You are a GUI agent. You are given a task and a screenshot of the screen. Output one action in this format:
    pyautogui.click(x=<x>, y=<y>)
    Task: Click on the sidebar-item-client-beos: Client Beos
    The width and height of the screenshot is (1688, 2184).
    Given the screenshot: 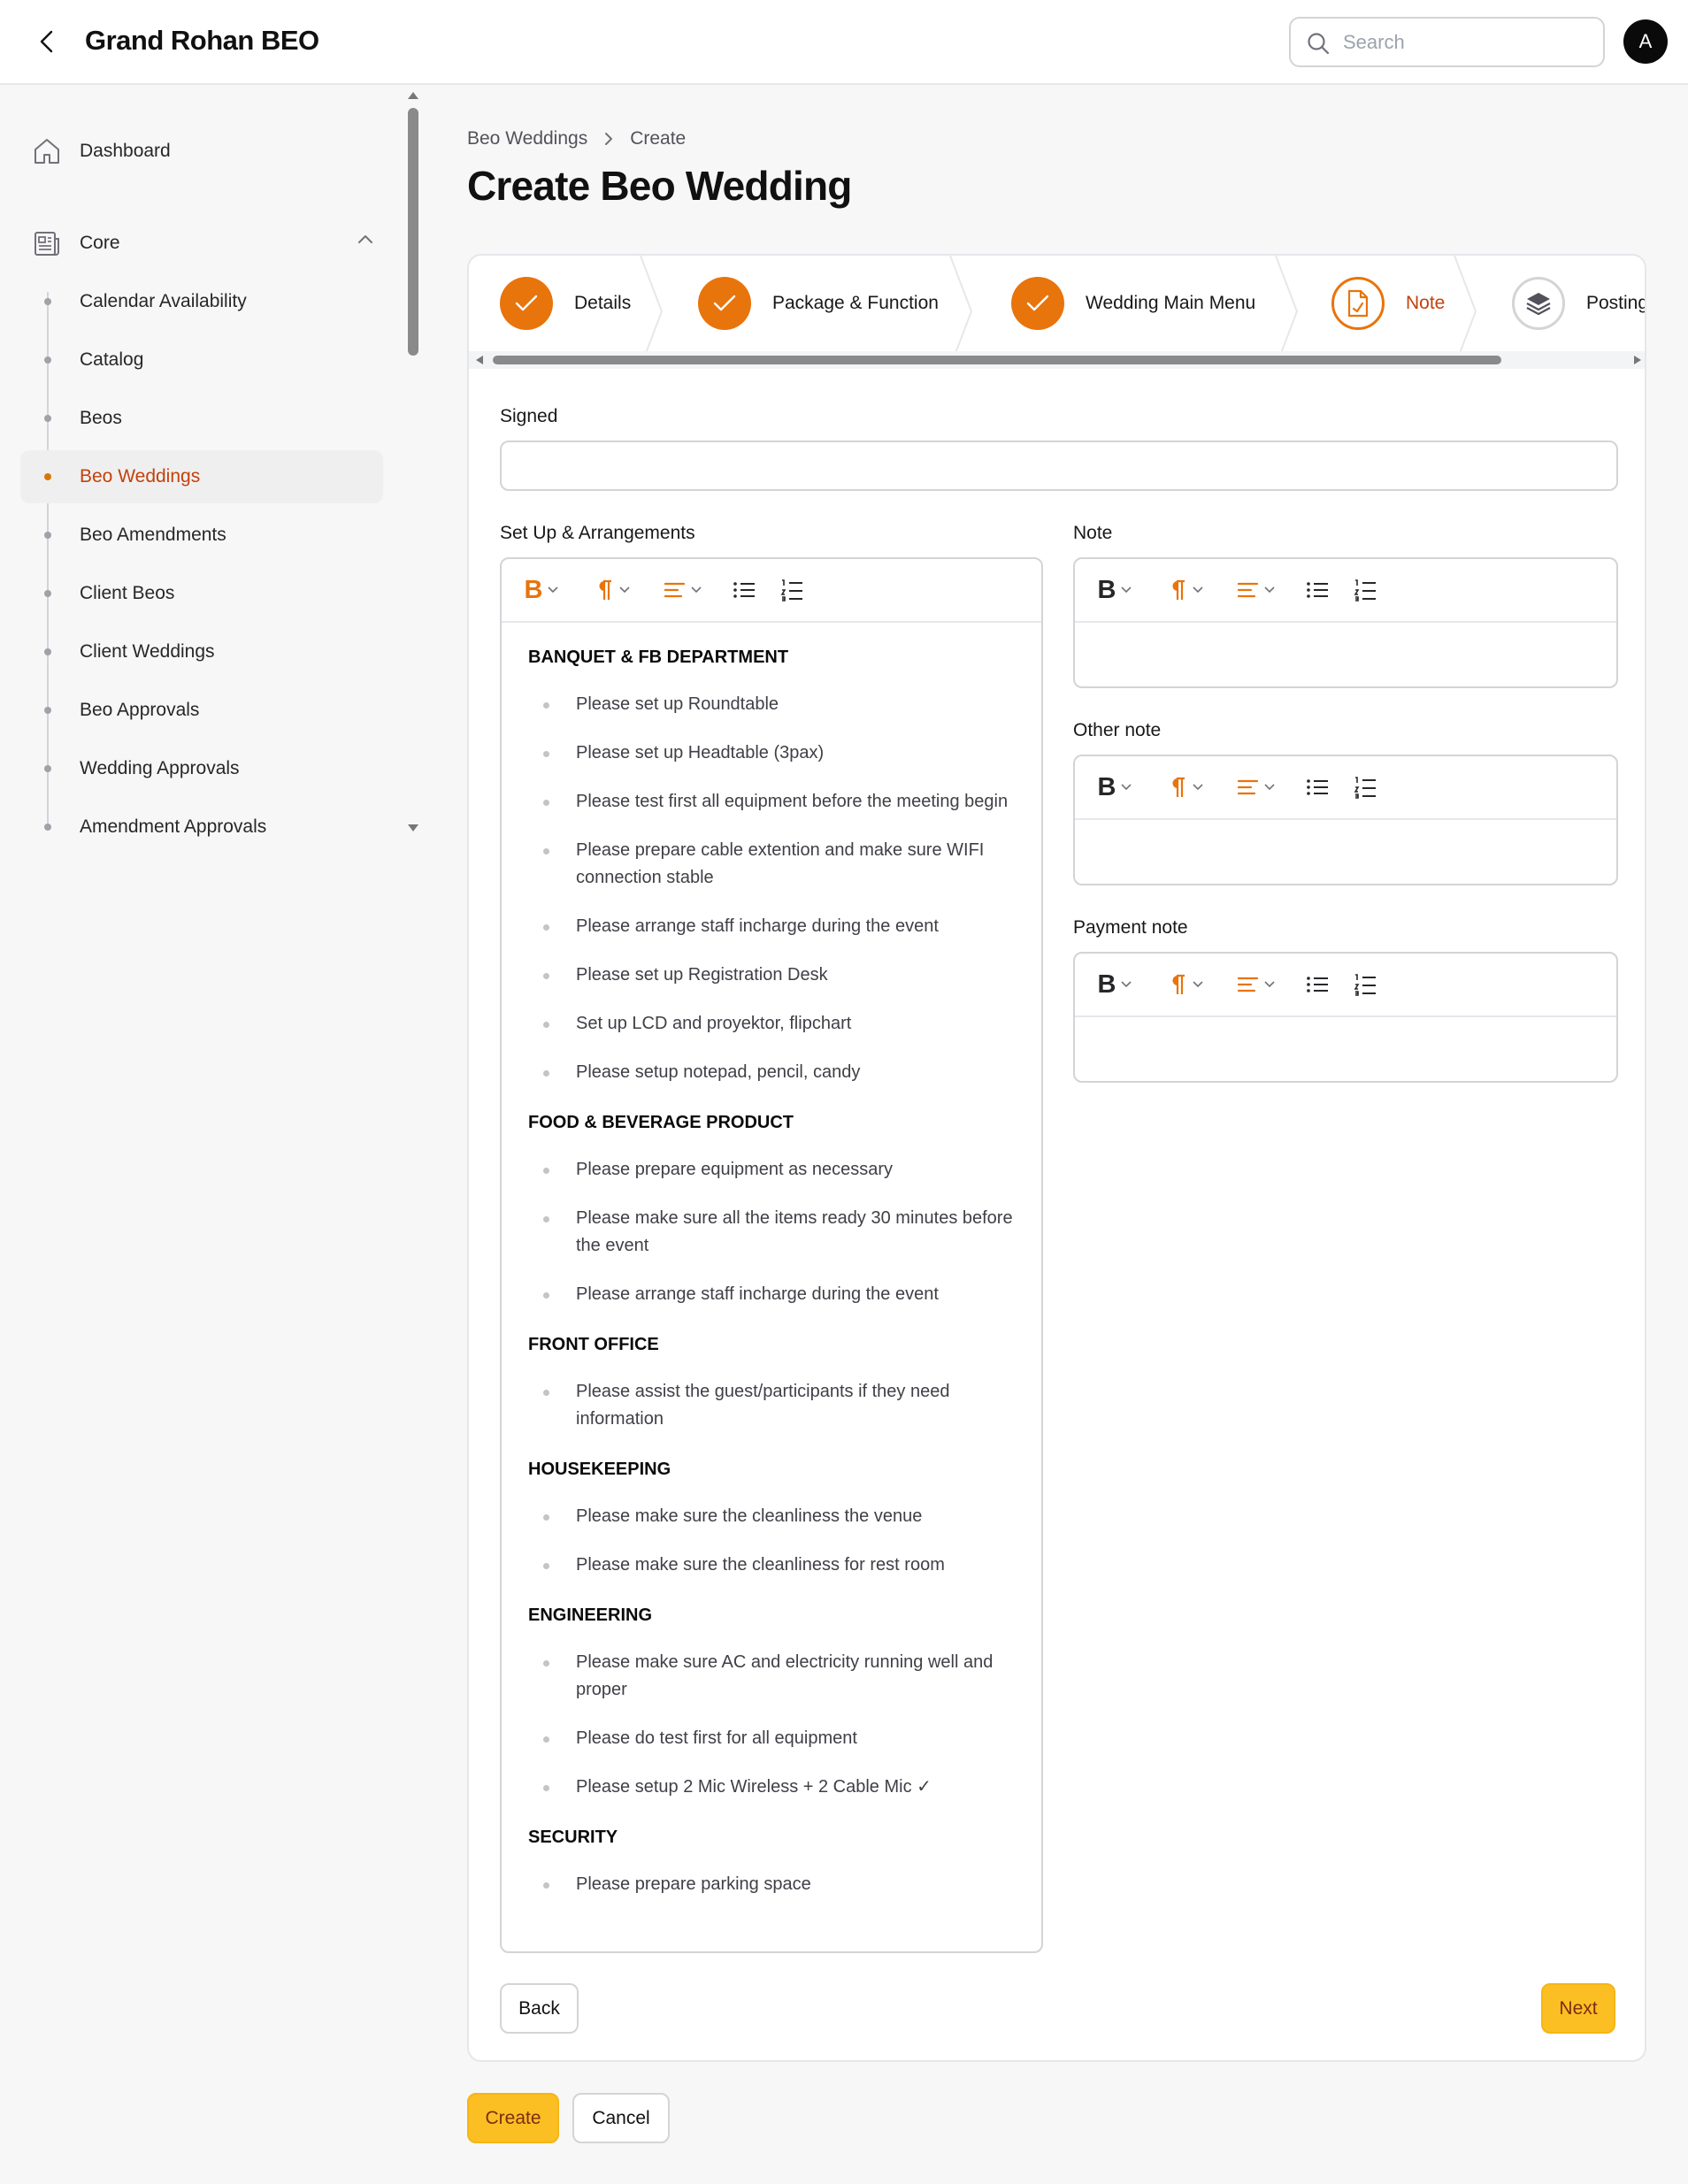 What is the action you would take?
    pyautogui.click(x=201, y=593)
    